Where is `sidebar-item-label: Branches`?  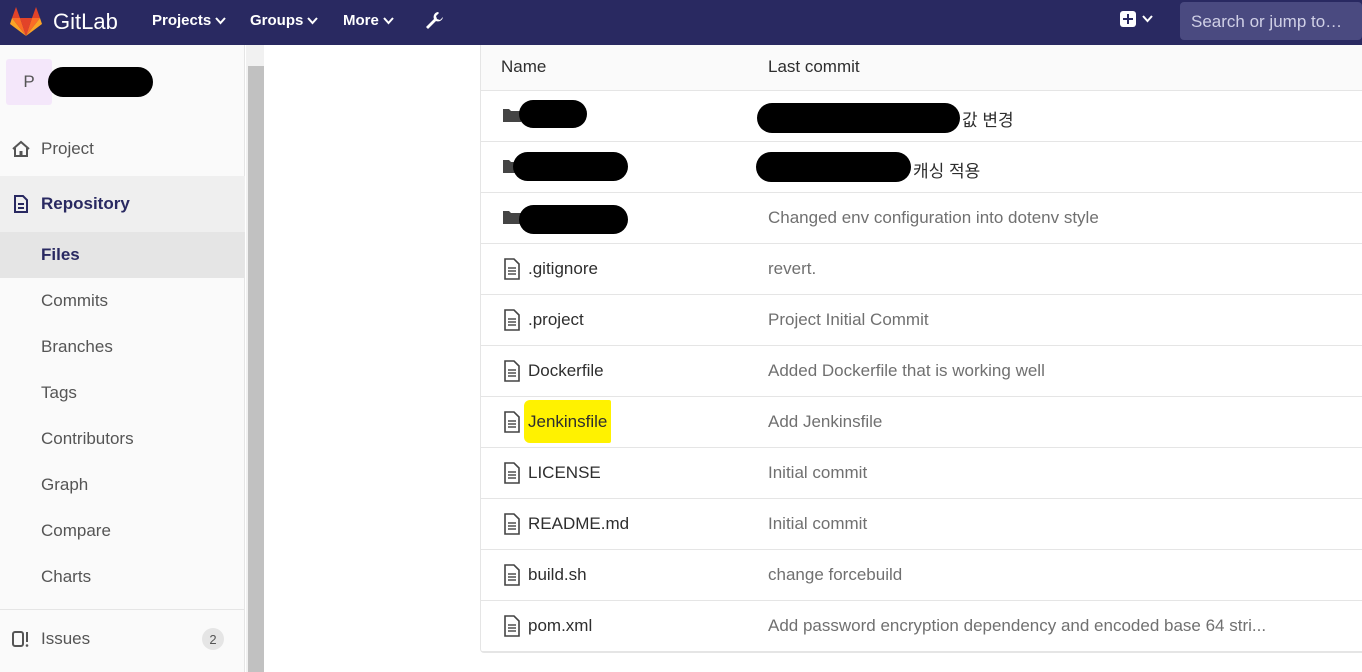
sidebar-item-label: Branches is located at coordinates (77, 346).